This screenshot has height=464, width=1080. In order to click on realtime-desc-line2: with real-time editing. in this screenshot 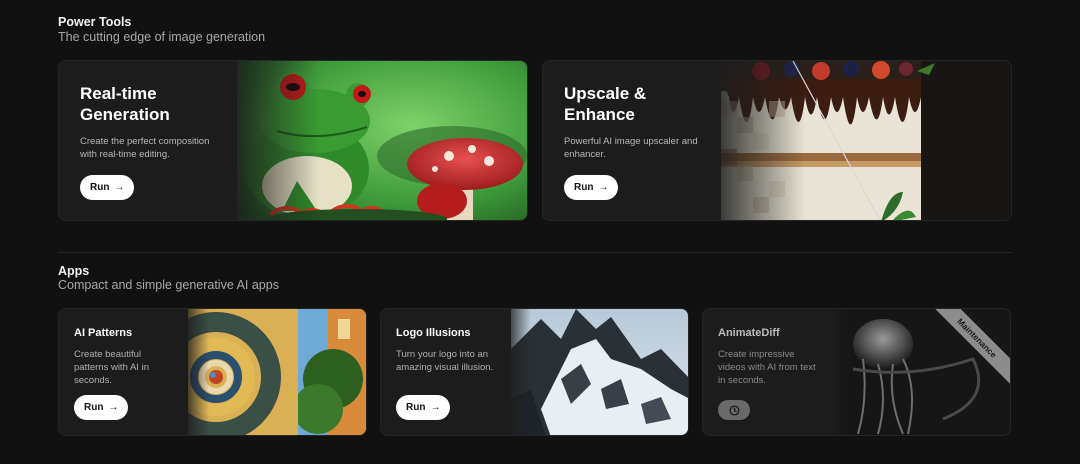, I will do `click(125, 154)`.